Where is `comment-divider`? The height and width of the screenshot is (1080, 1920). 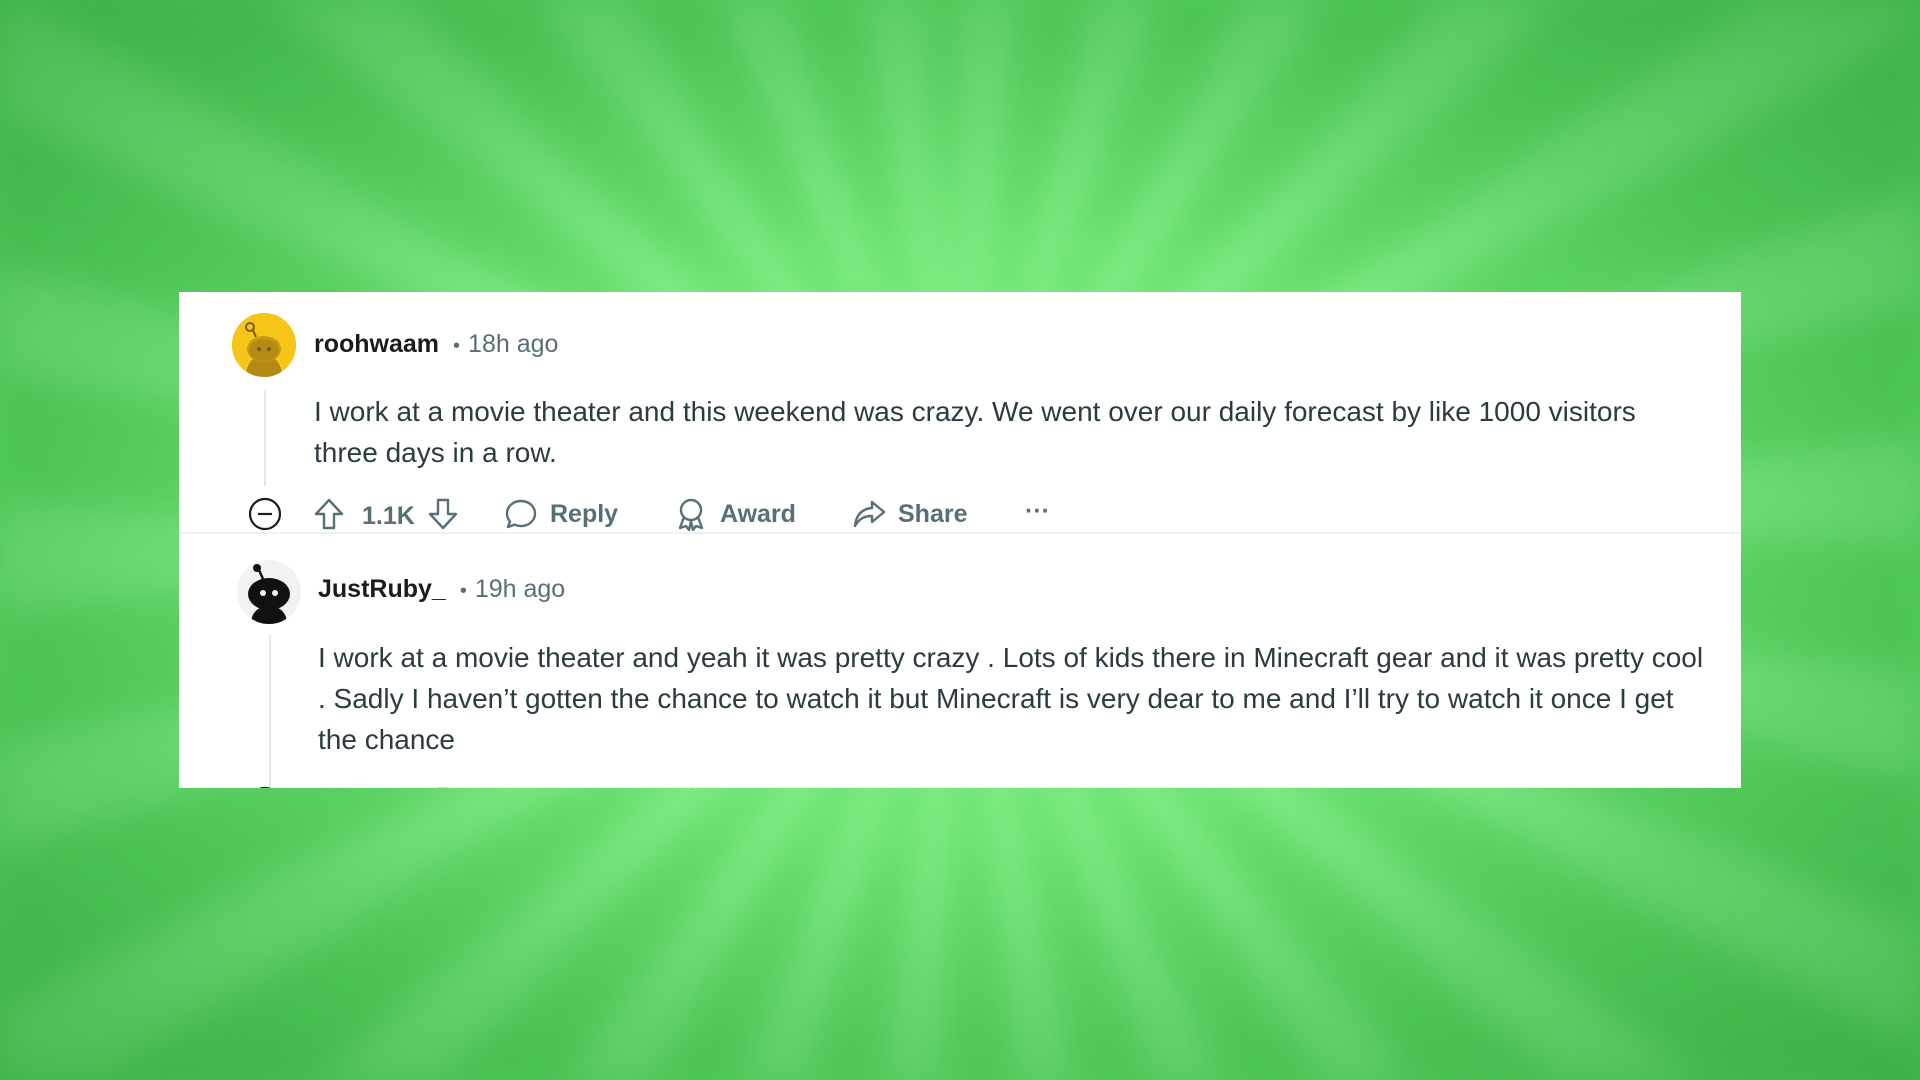 comment-divider is located at coordinates (960, 533).